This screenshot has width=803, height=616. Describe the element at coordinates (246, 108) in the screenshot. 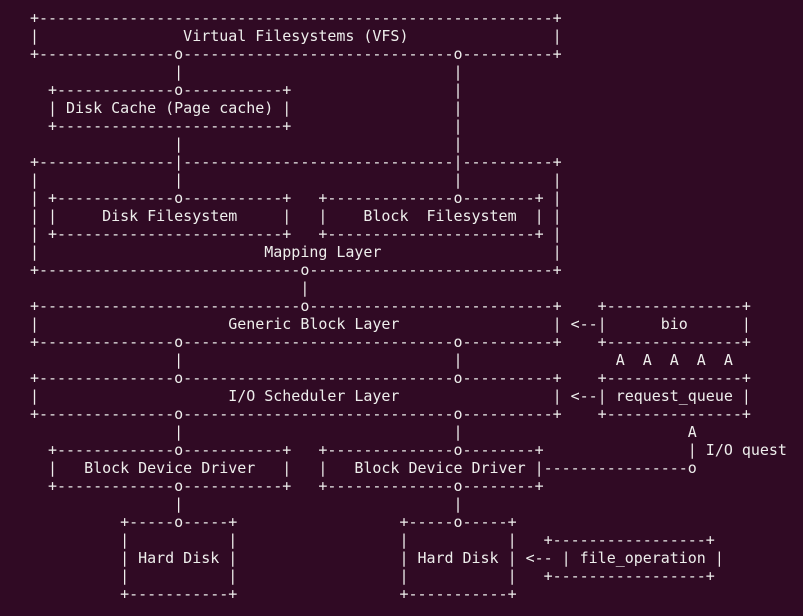

I see `diagram-line: | Disk Cache (Page cache) | |` at that location.